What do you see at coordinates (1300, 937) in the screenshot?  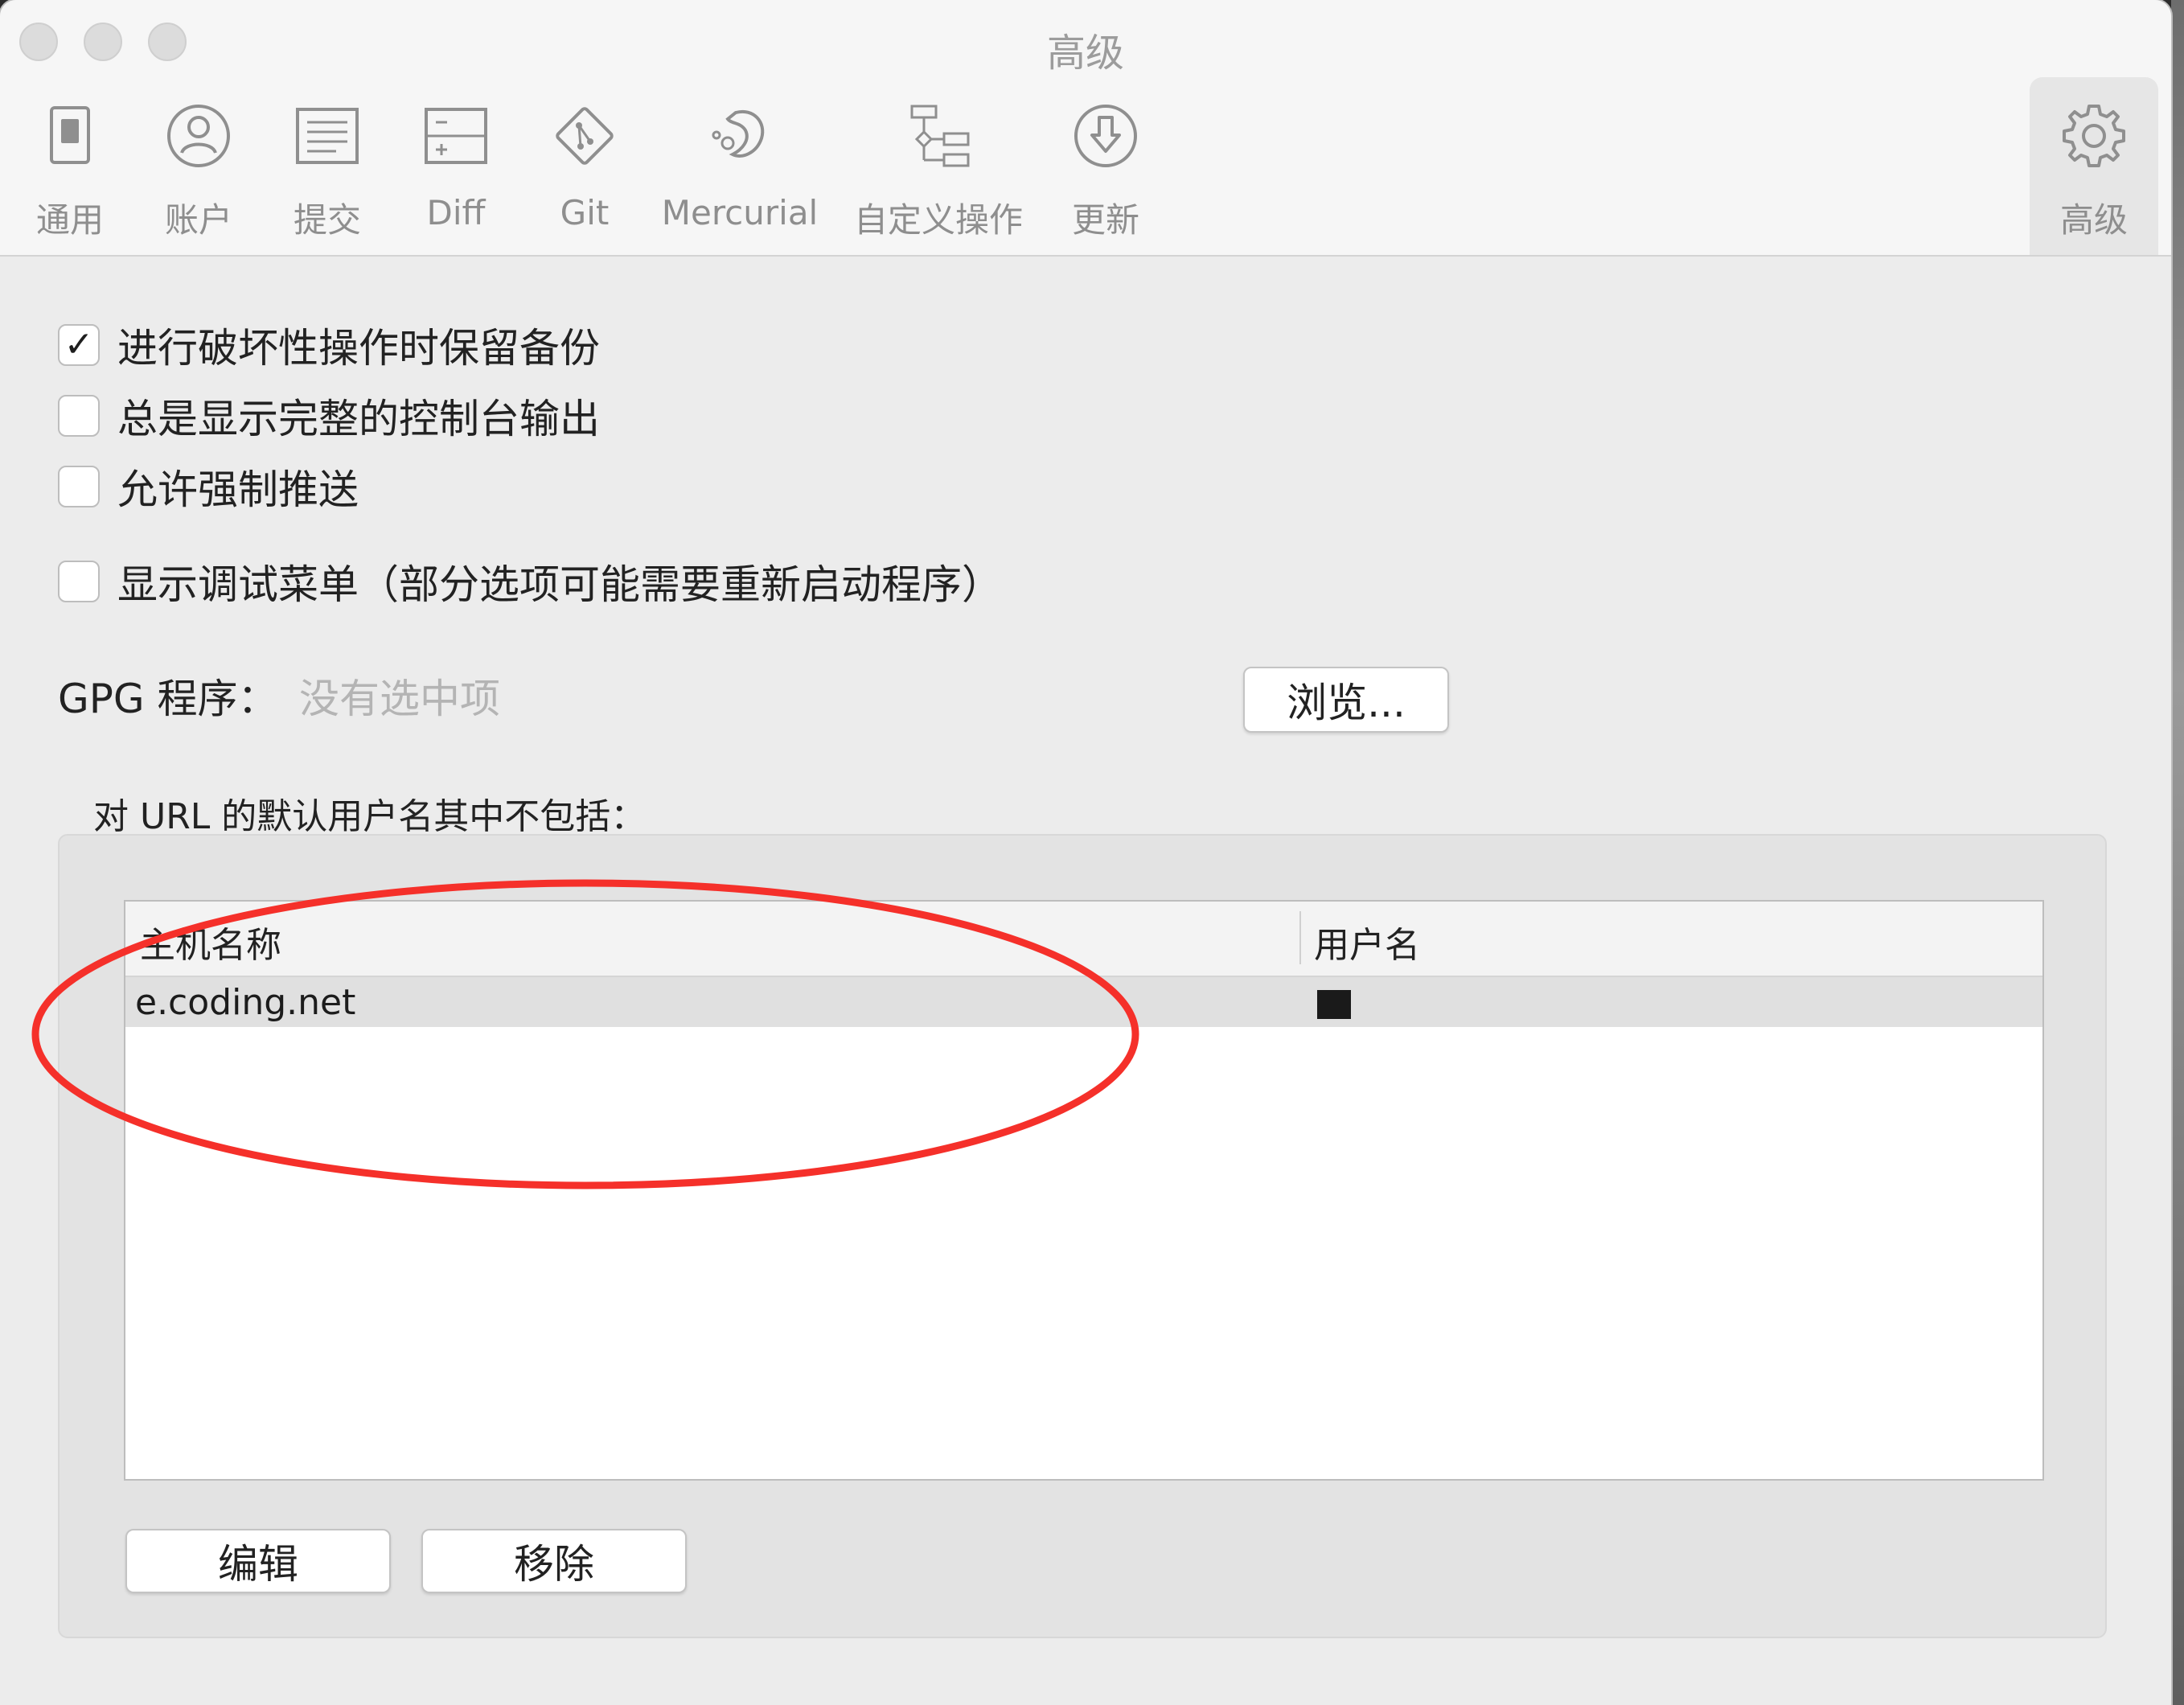 I see `column-divider` at bounding box center [1300, 937].